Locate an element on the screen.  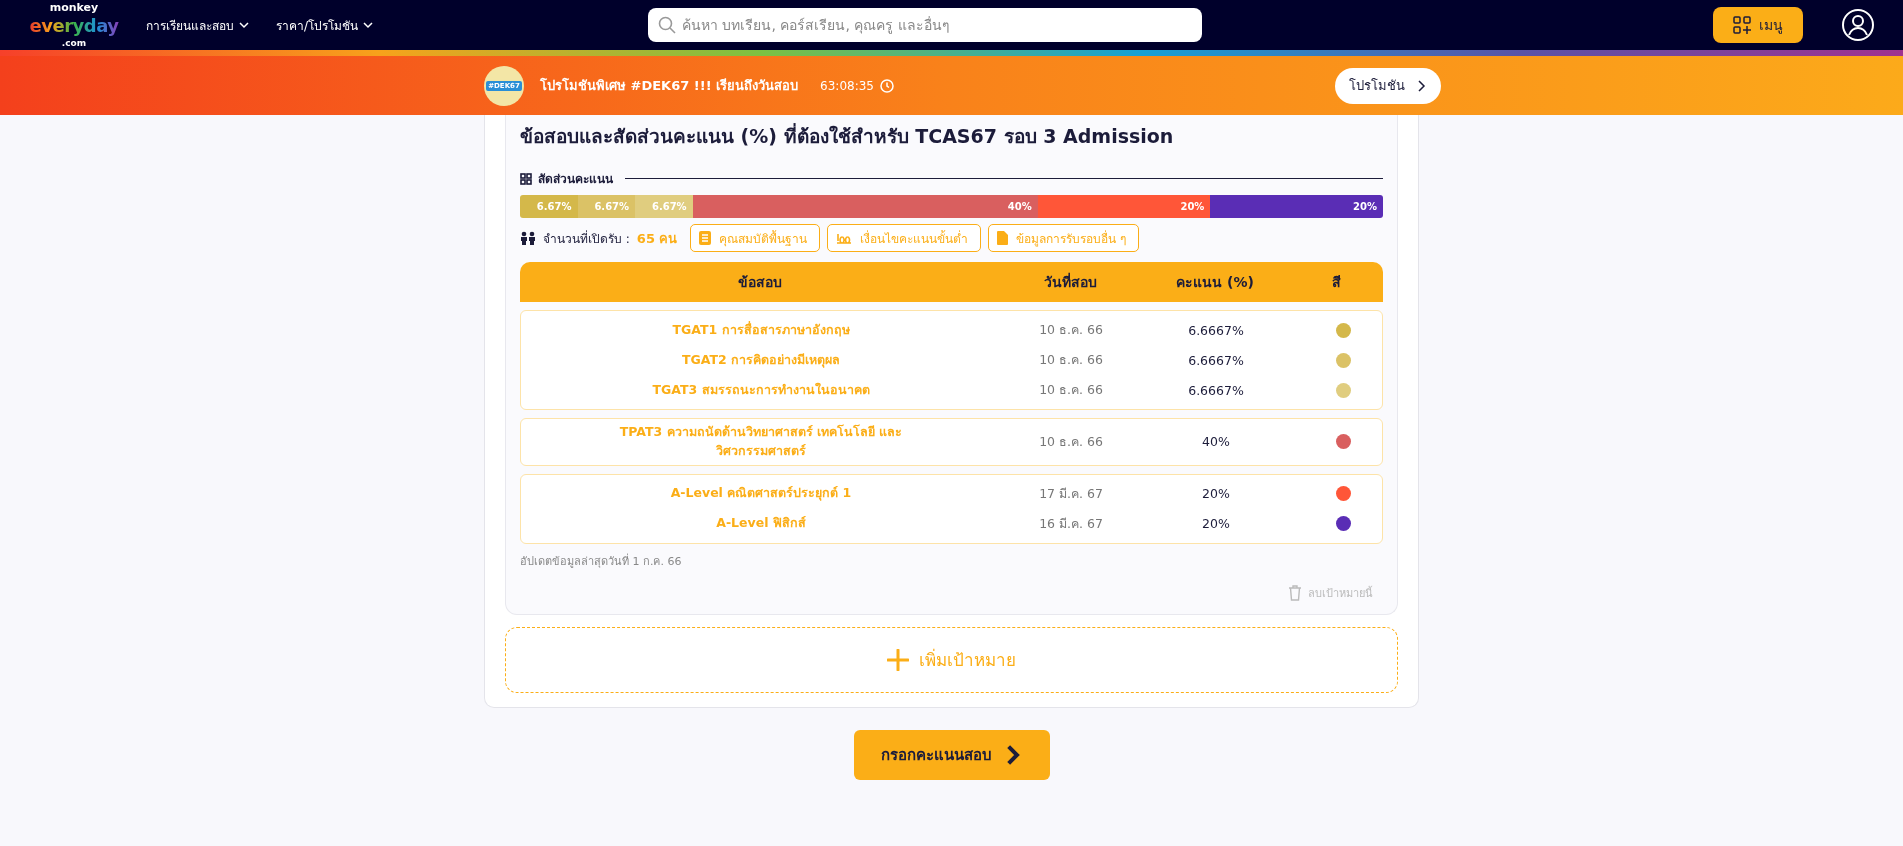
people-icon is located at coordinates (528, 238).